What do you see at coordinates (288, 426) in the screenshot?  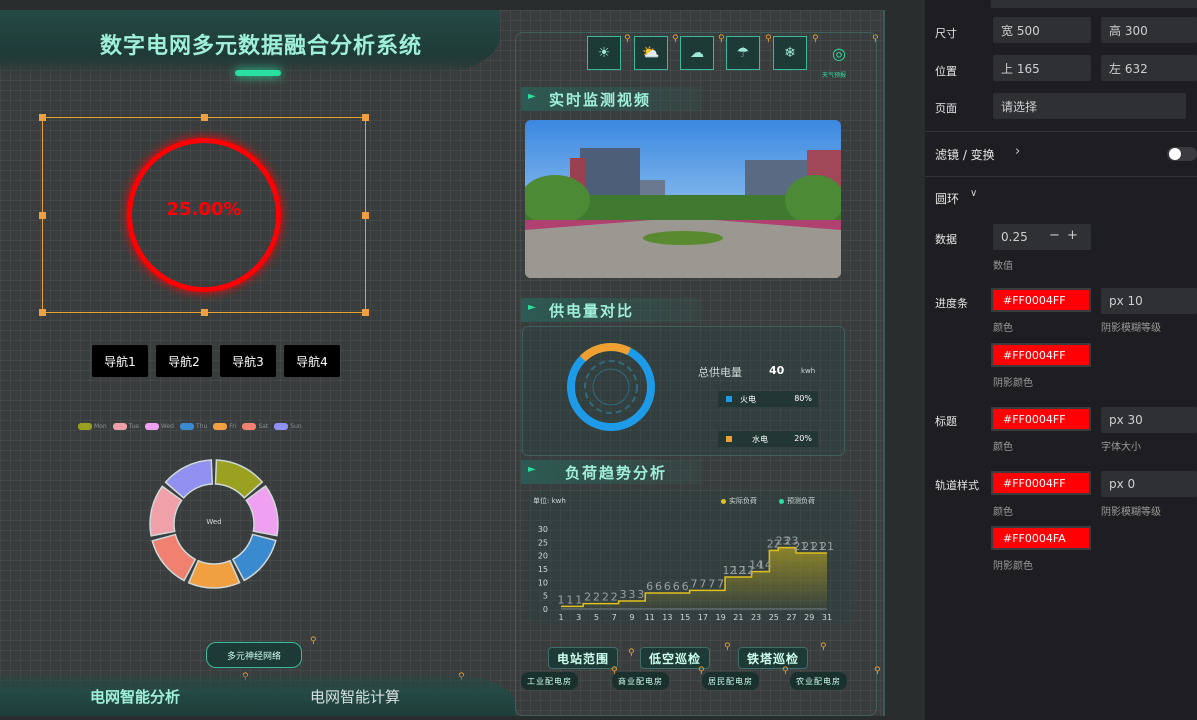 I see `legend-item: Sun` at bounding box center [288, 426].